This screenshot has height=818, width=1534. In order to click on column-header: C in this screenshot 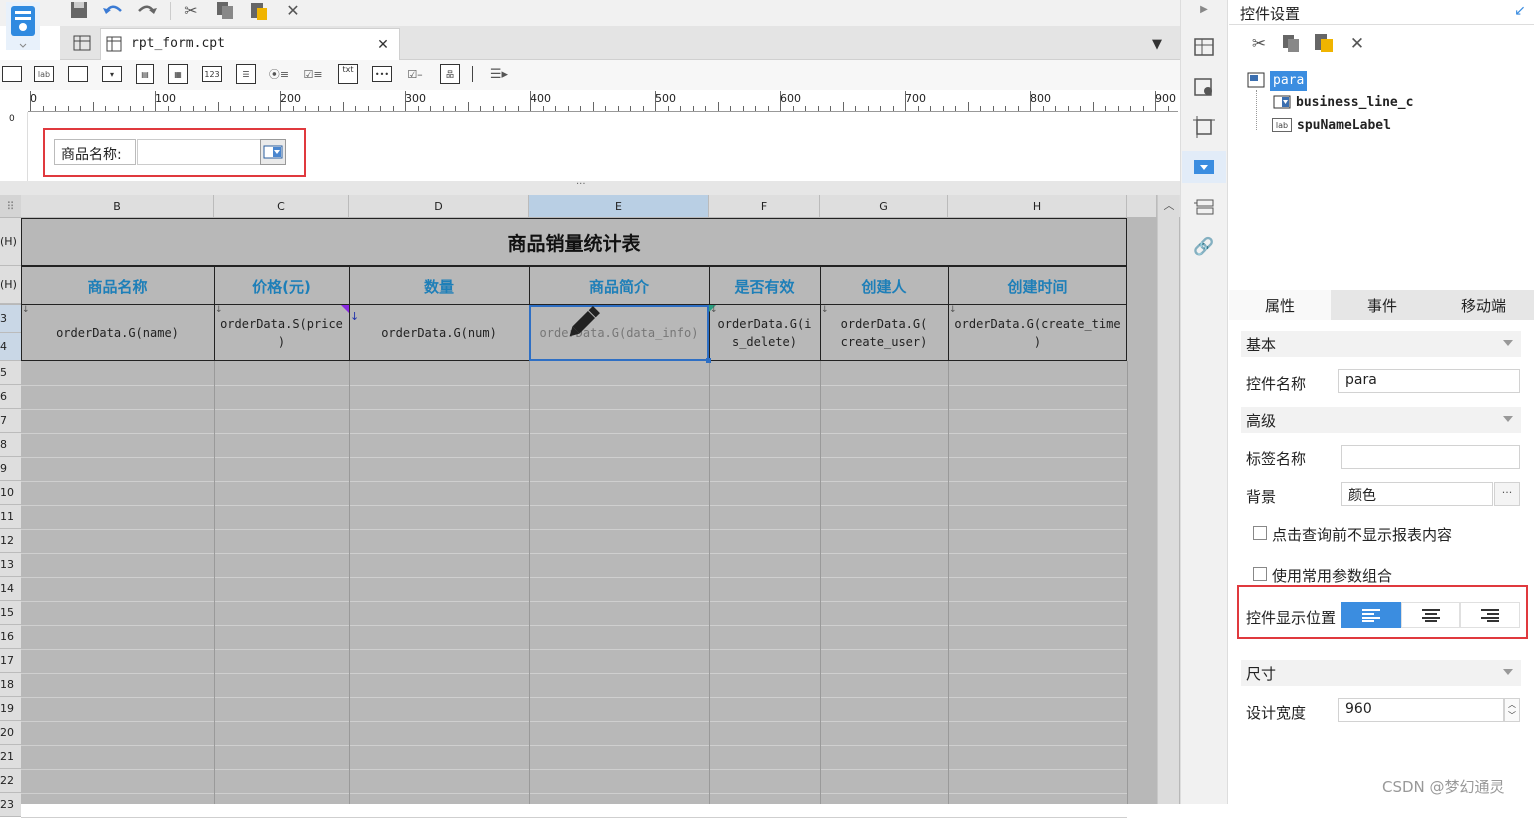, I will do `click(281, 206)`.